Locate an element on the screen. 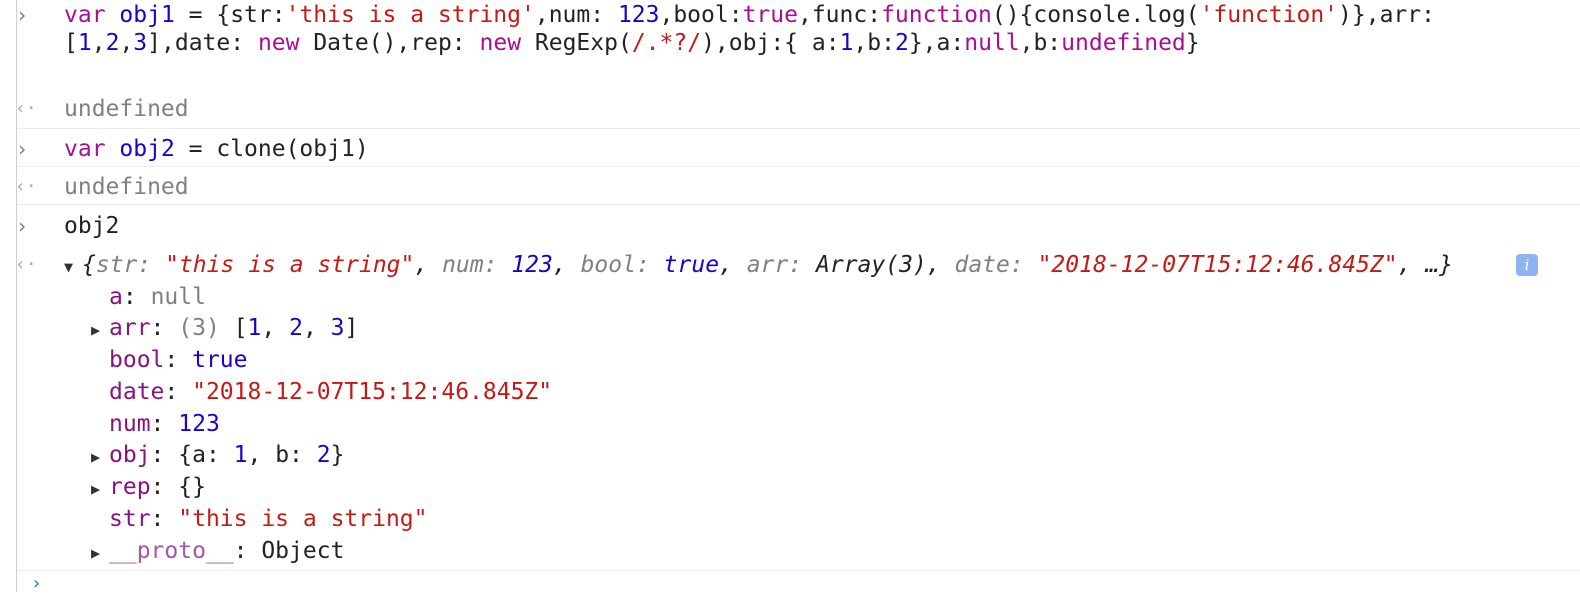  console-input-prompt-icon: › is located at coordinates (37, 584).